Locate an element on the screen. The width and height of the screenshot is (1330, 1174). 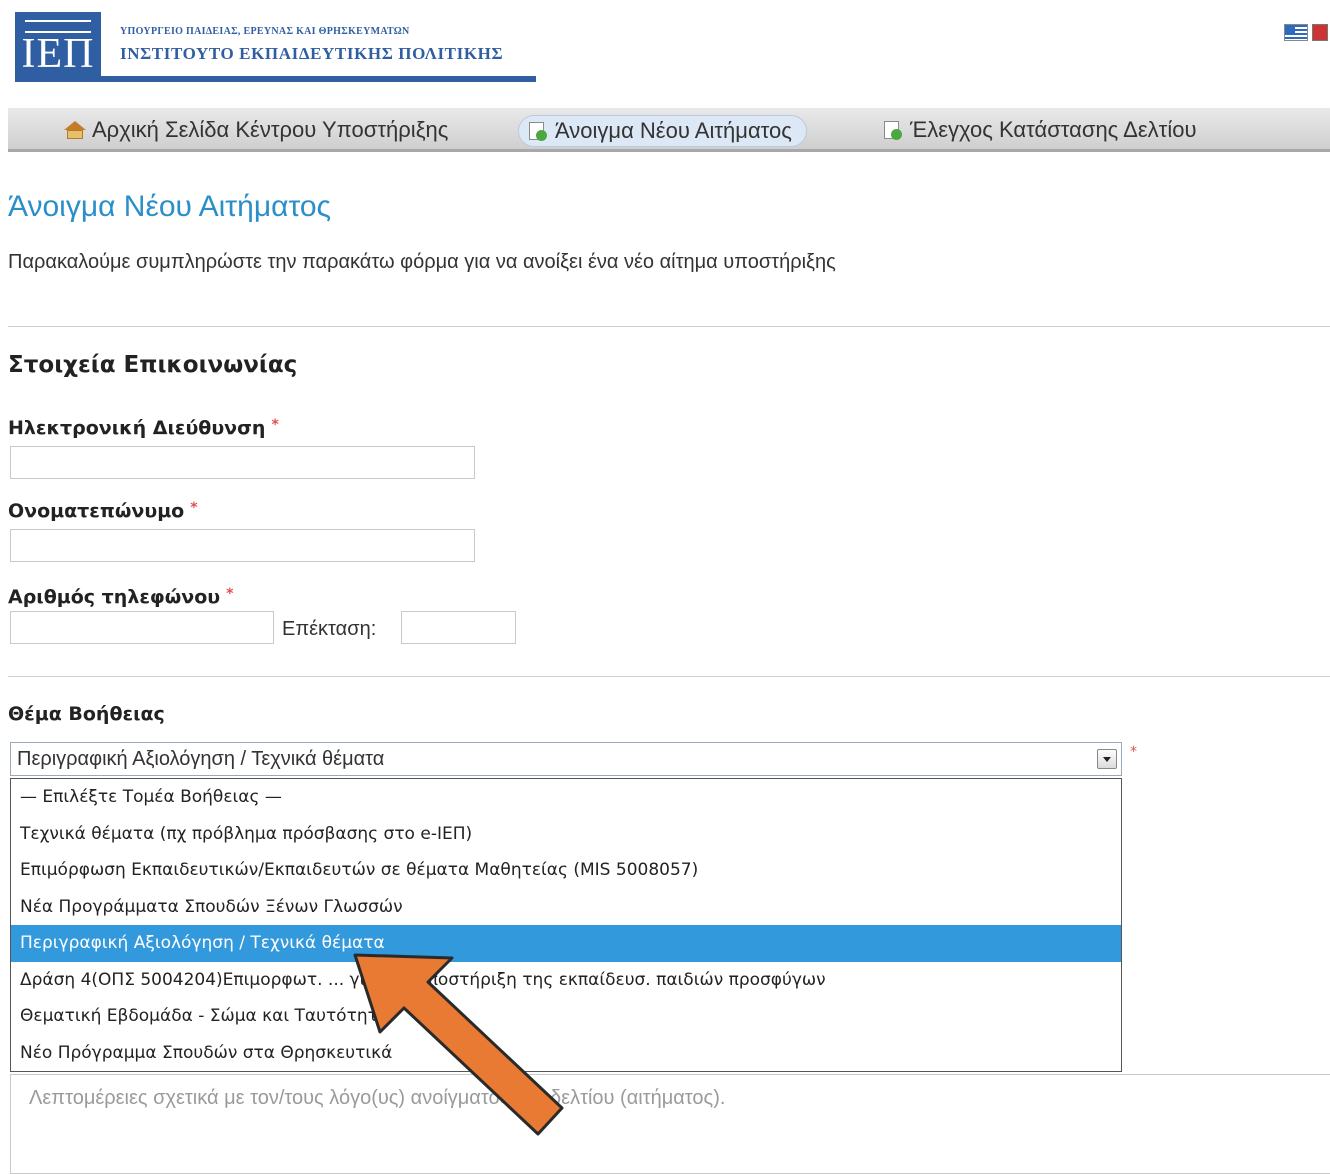
phone-input is located at coordinates (142, 627).